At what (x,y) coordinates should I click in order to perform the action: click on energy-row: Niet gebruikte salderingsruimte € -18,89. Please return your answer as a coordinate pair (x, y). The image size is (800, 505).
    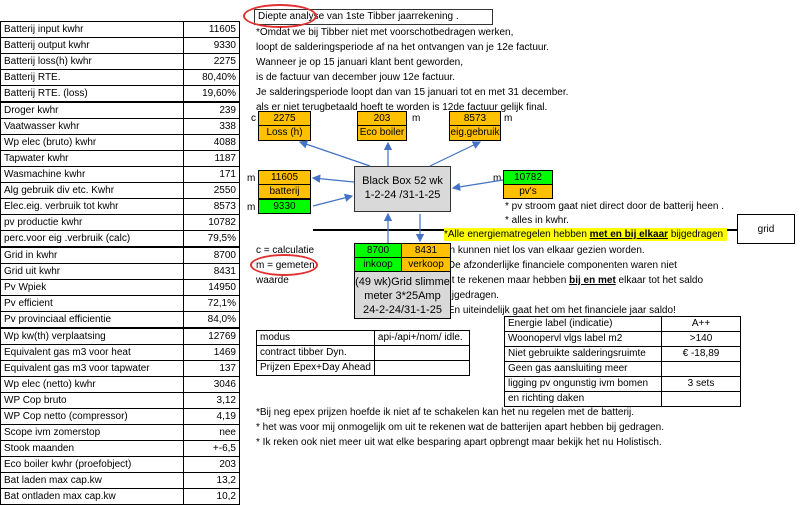
    Looking at the image, I should click on (622, 354).